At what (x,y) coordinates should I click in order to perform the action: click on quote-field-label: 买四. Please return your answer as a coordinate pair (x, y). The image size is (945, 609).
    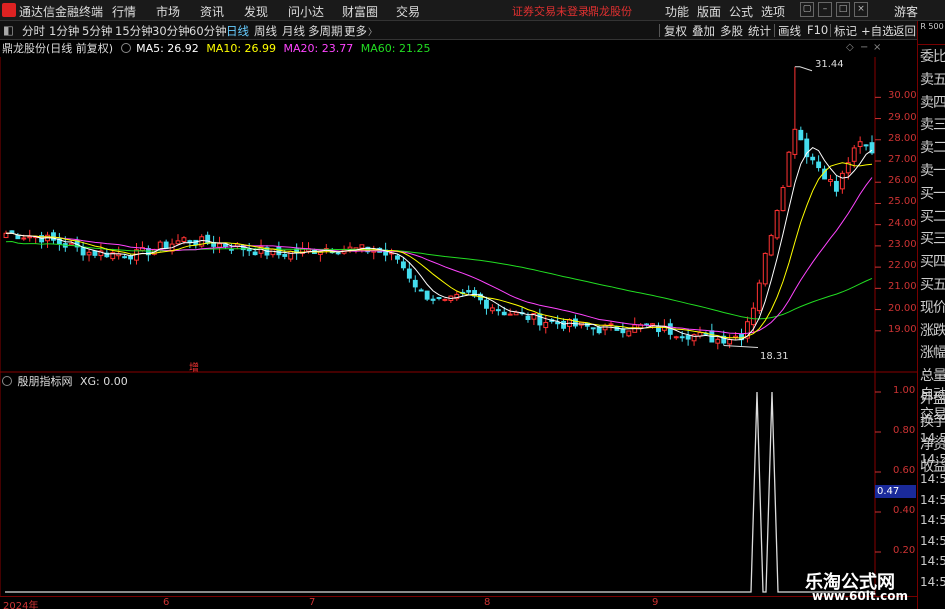
    Looking at the image, I should click on (932, 262).